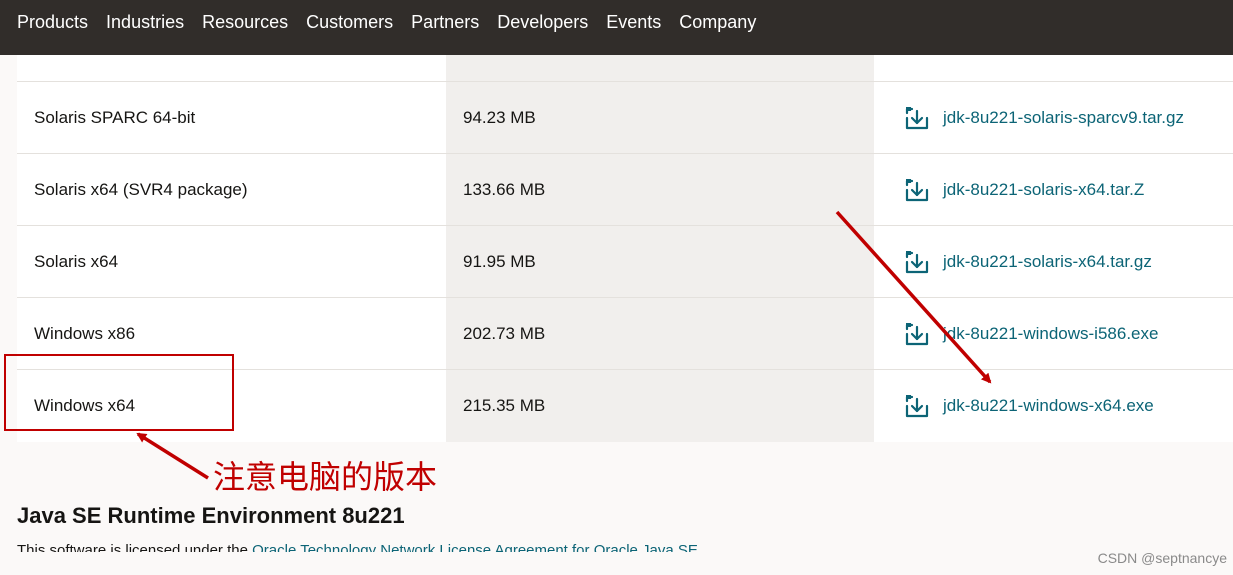 Image resolution: width=1233 pixels, height=575 pixels. What do you see at coordinates (1044, 189) in the screenshot?
I see `download-filename: jdk-8u221-solaris-x64.tar.Z` at bounding box center [1044, 189].